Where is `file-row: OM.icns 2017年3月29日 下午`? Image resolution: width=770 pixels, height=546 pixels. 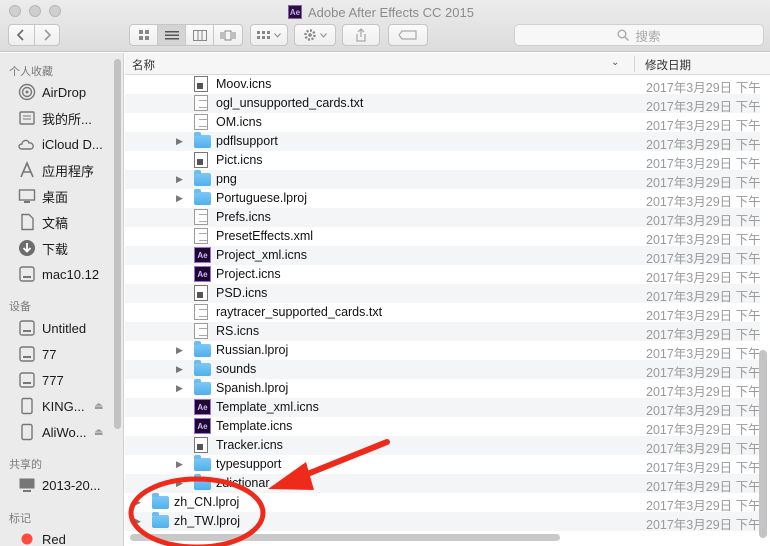 file-row: OM.icns 2017年3月29日 下午 is located at coordinates (443, 123).